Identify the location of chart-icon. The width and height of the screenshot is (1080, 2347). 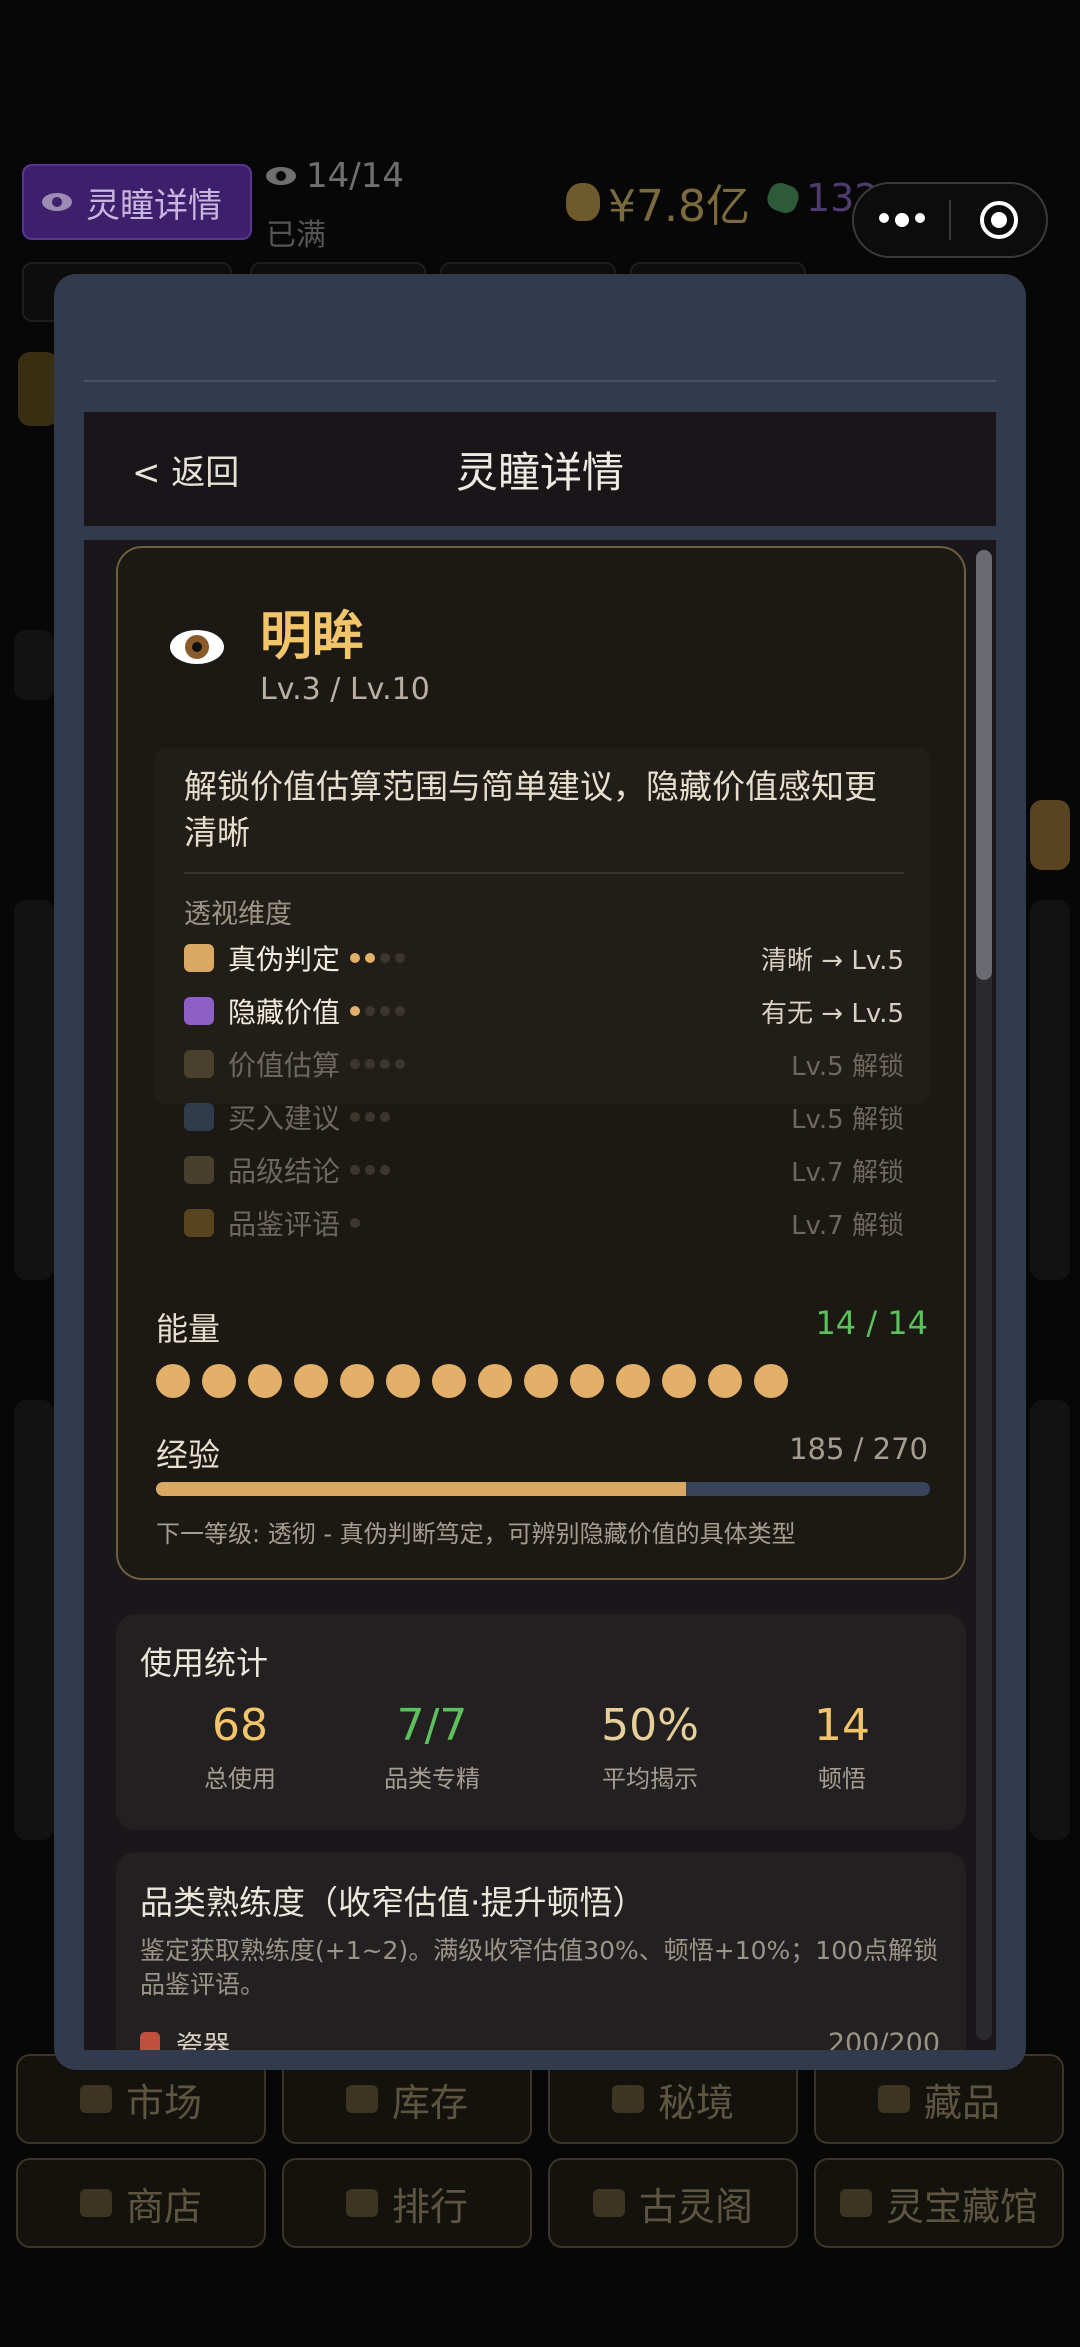
(199, 1117).